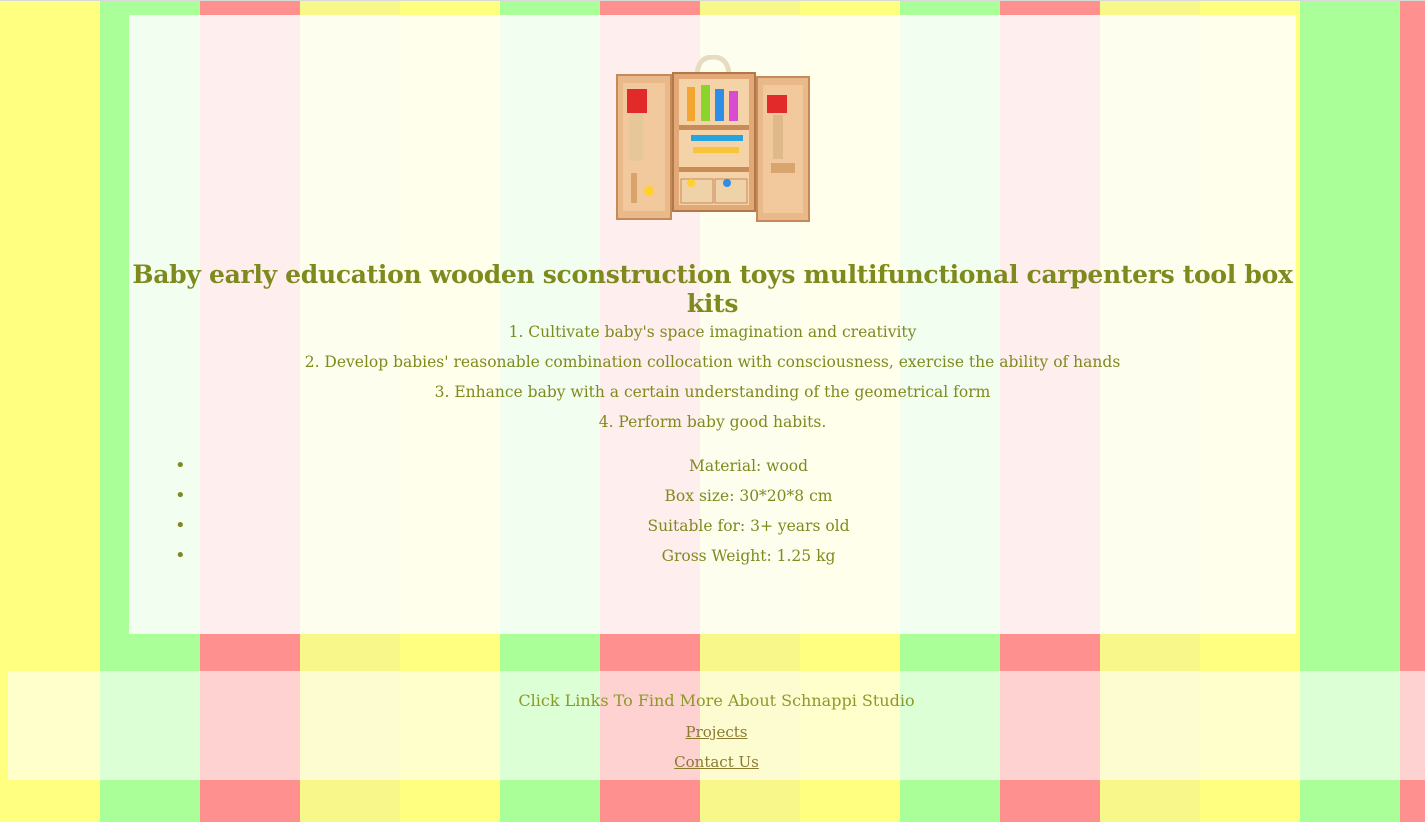  Describe the element at coordinates (712, 422) in the screenshot. I see `feature-item: 4. Perform baby good habits.` at that location.